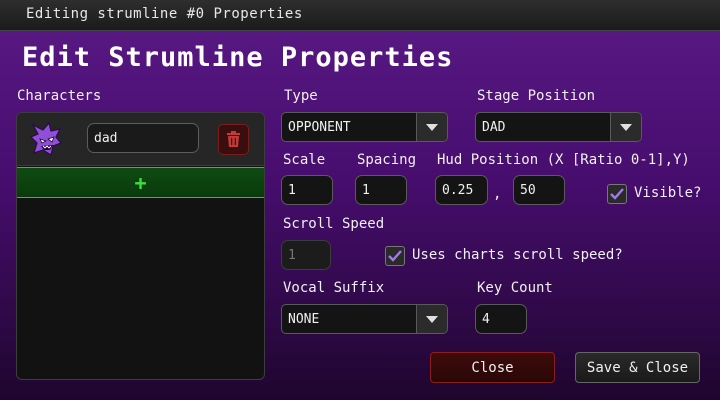 The height and width of the screenshot is (400, 720). I want to click on character-icon, so click(46, 138).